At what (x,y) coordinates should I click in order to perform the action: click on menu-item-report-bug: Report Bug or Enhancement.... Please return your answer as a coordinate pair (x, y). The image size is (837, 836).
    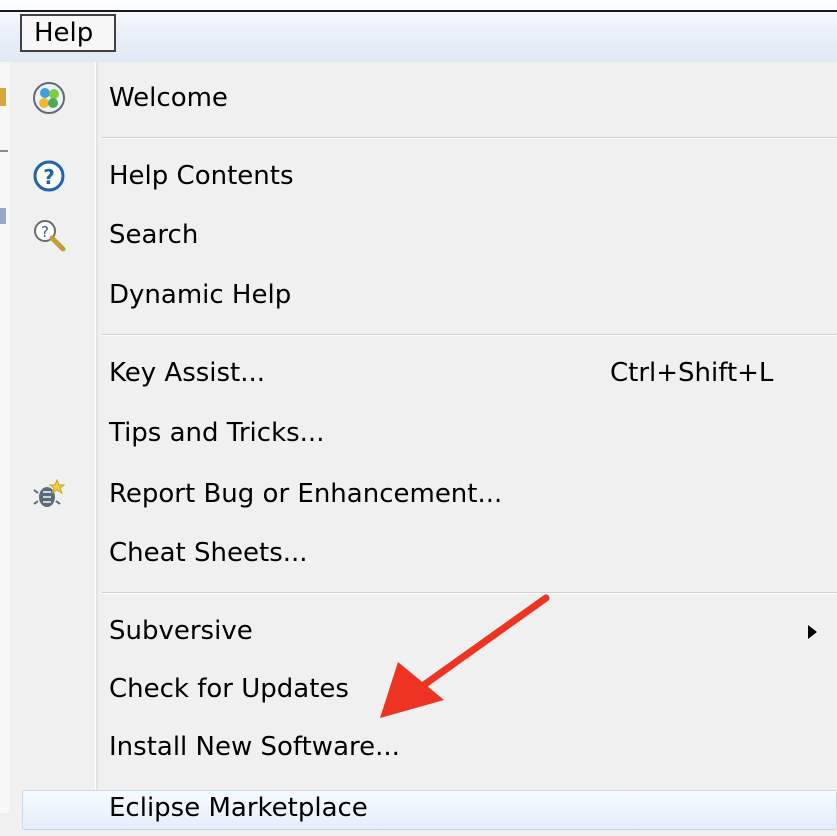
    Looking at the image, I should click on (423, 494).